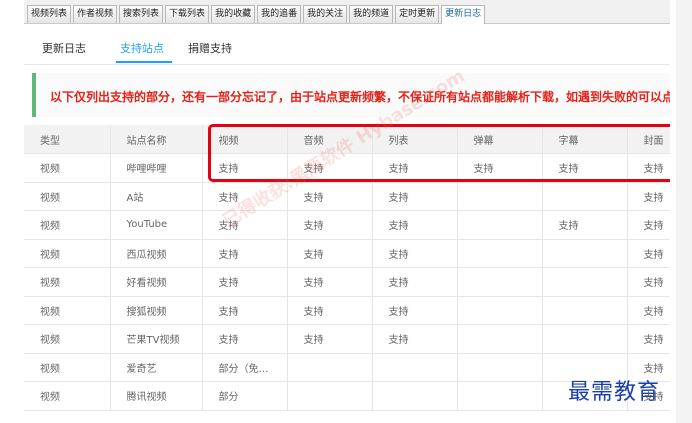 The image size is (692, 423). I want to click on table-cell: 芒果TV视频, so click(156, 339).